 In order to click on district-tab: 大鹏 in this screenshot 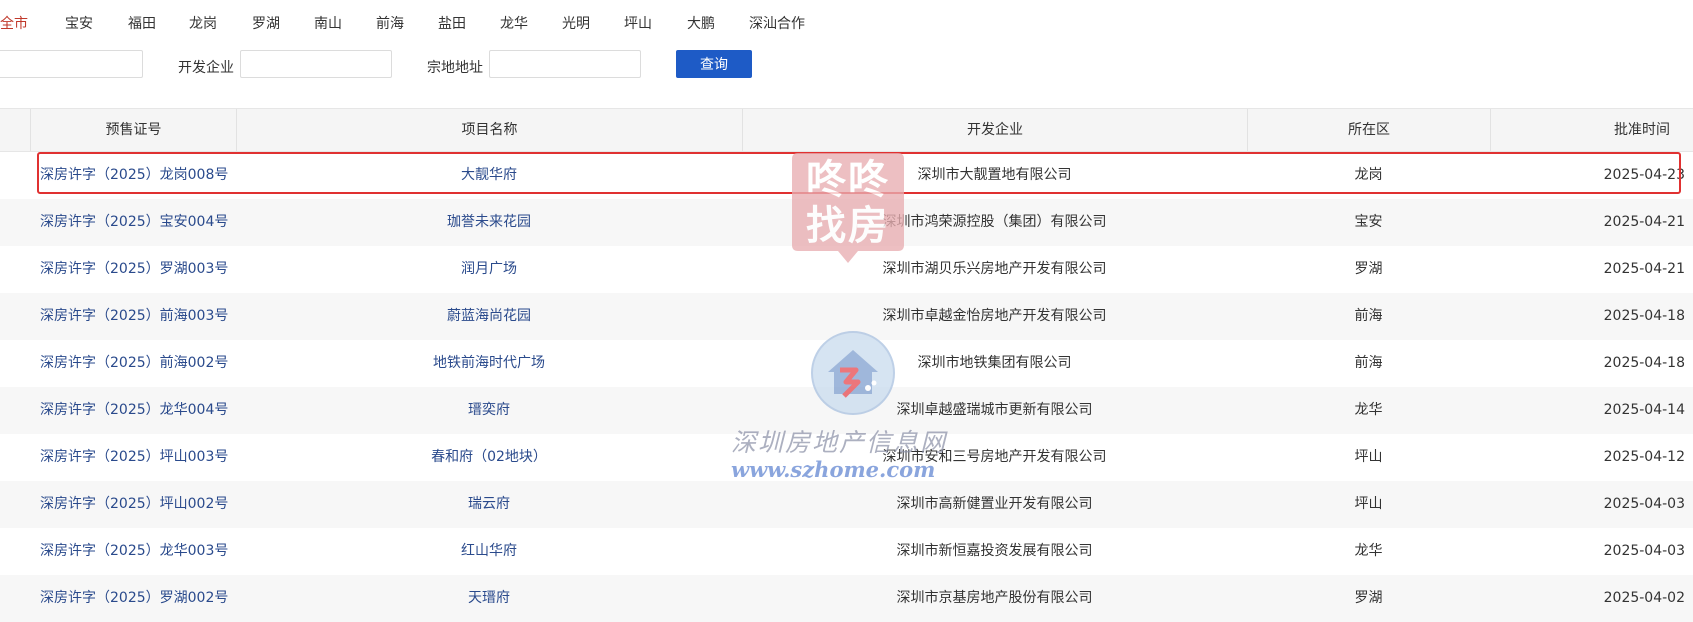, I will do `click(701, 23)`.